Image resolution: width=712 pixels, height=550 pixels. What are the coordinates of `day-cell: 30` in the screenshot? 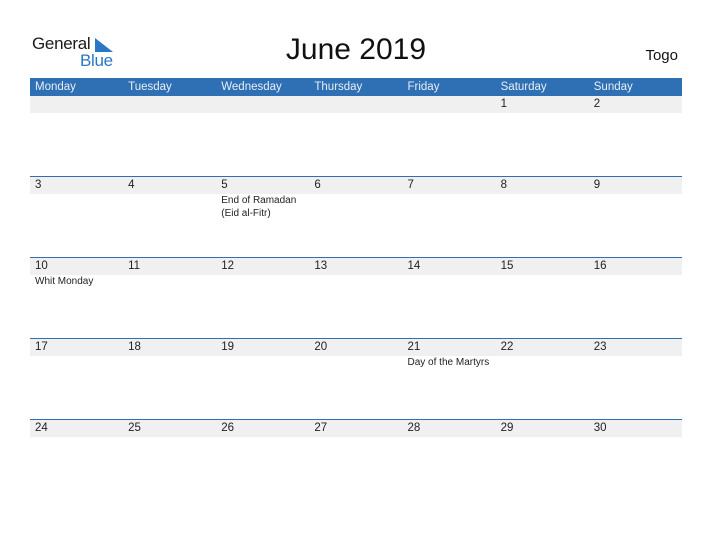 It's located at (635, 429).